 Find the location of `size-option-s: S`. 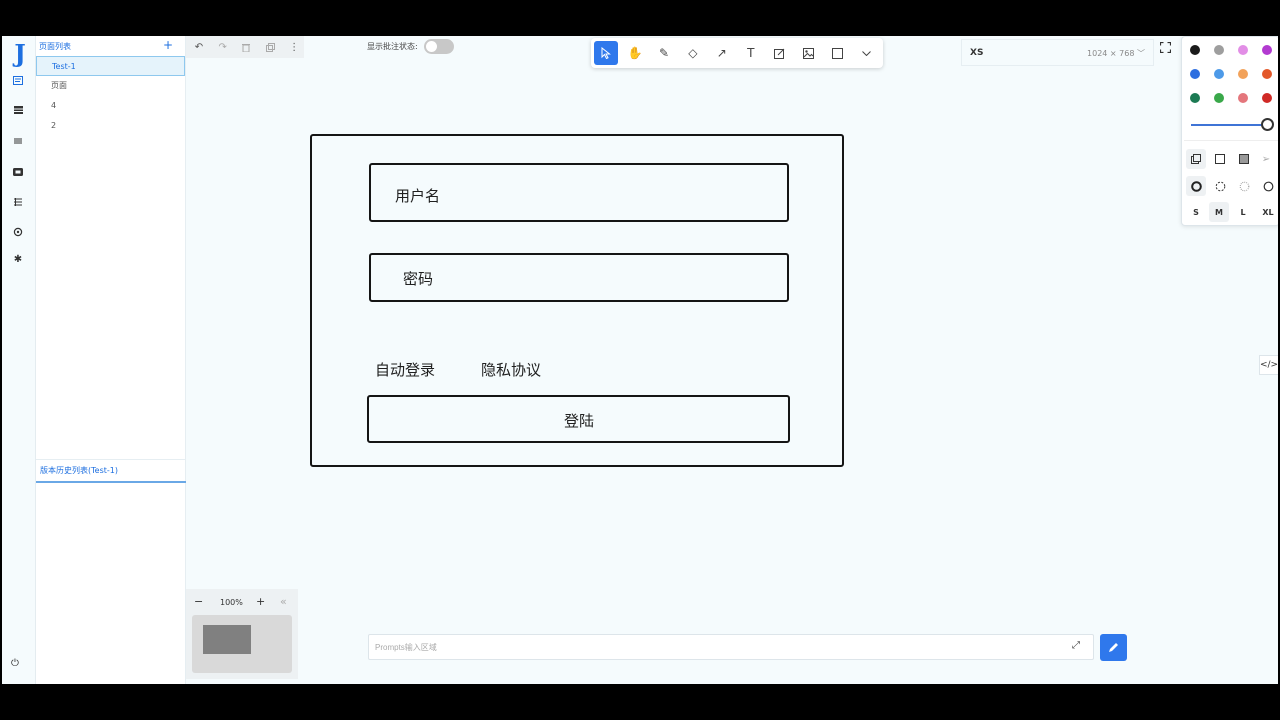

size-option-s: S is located at coordinates (1196, 212).